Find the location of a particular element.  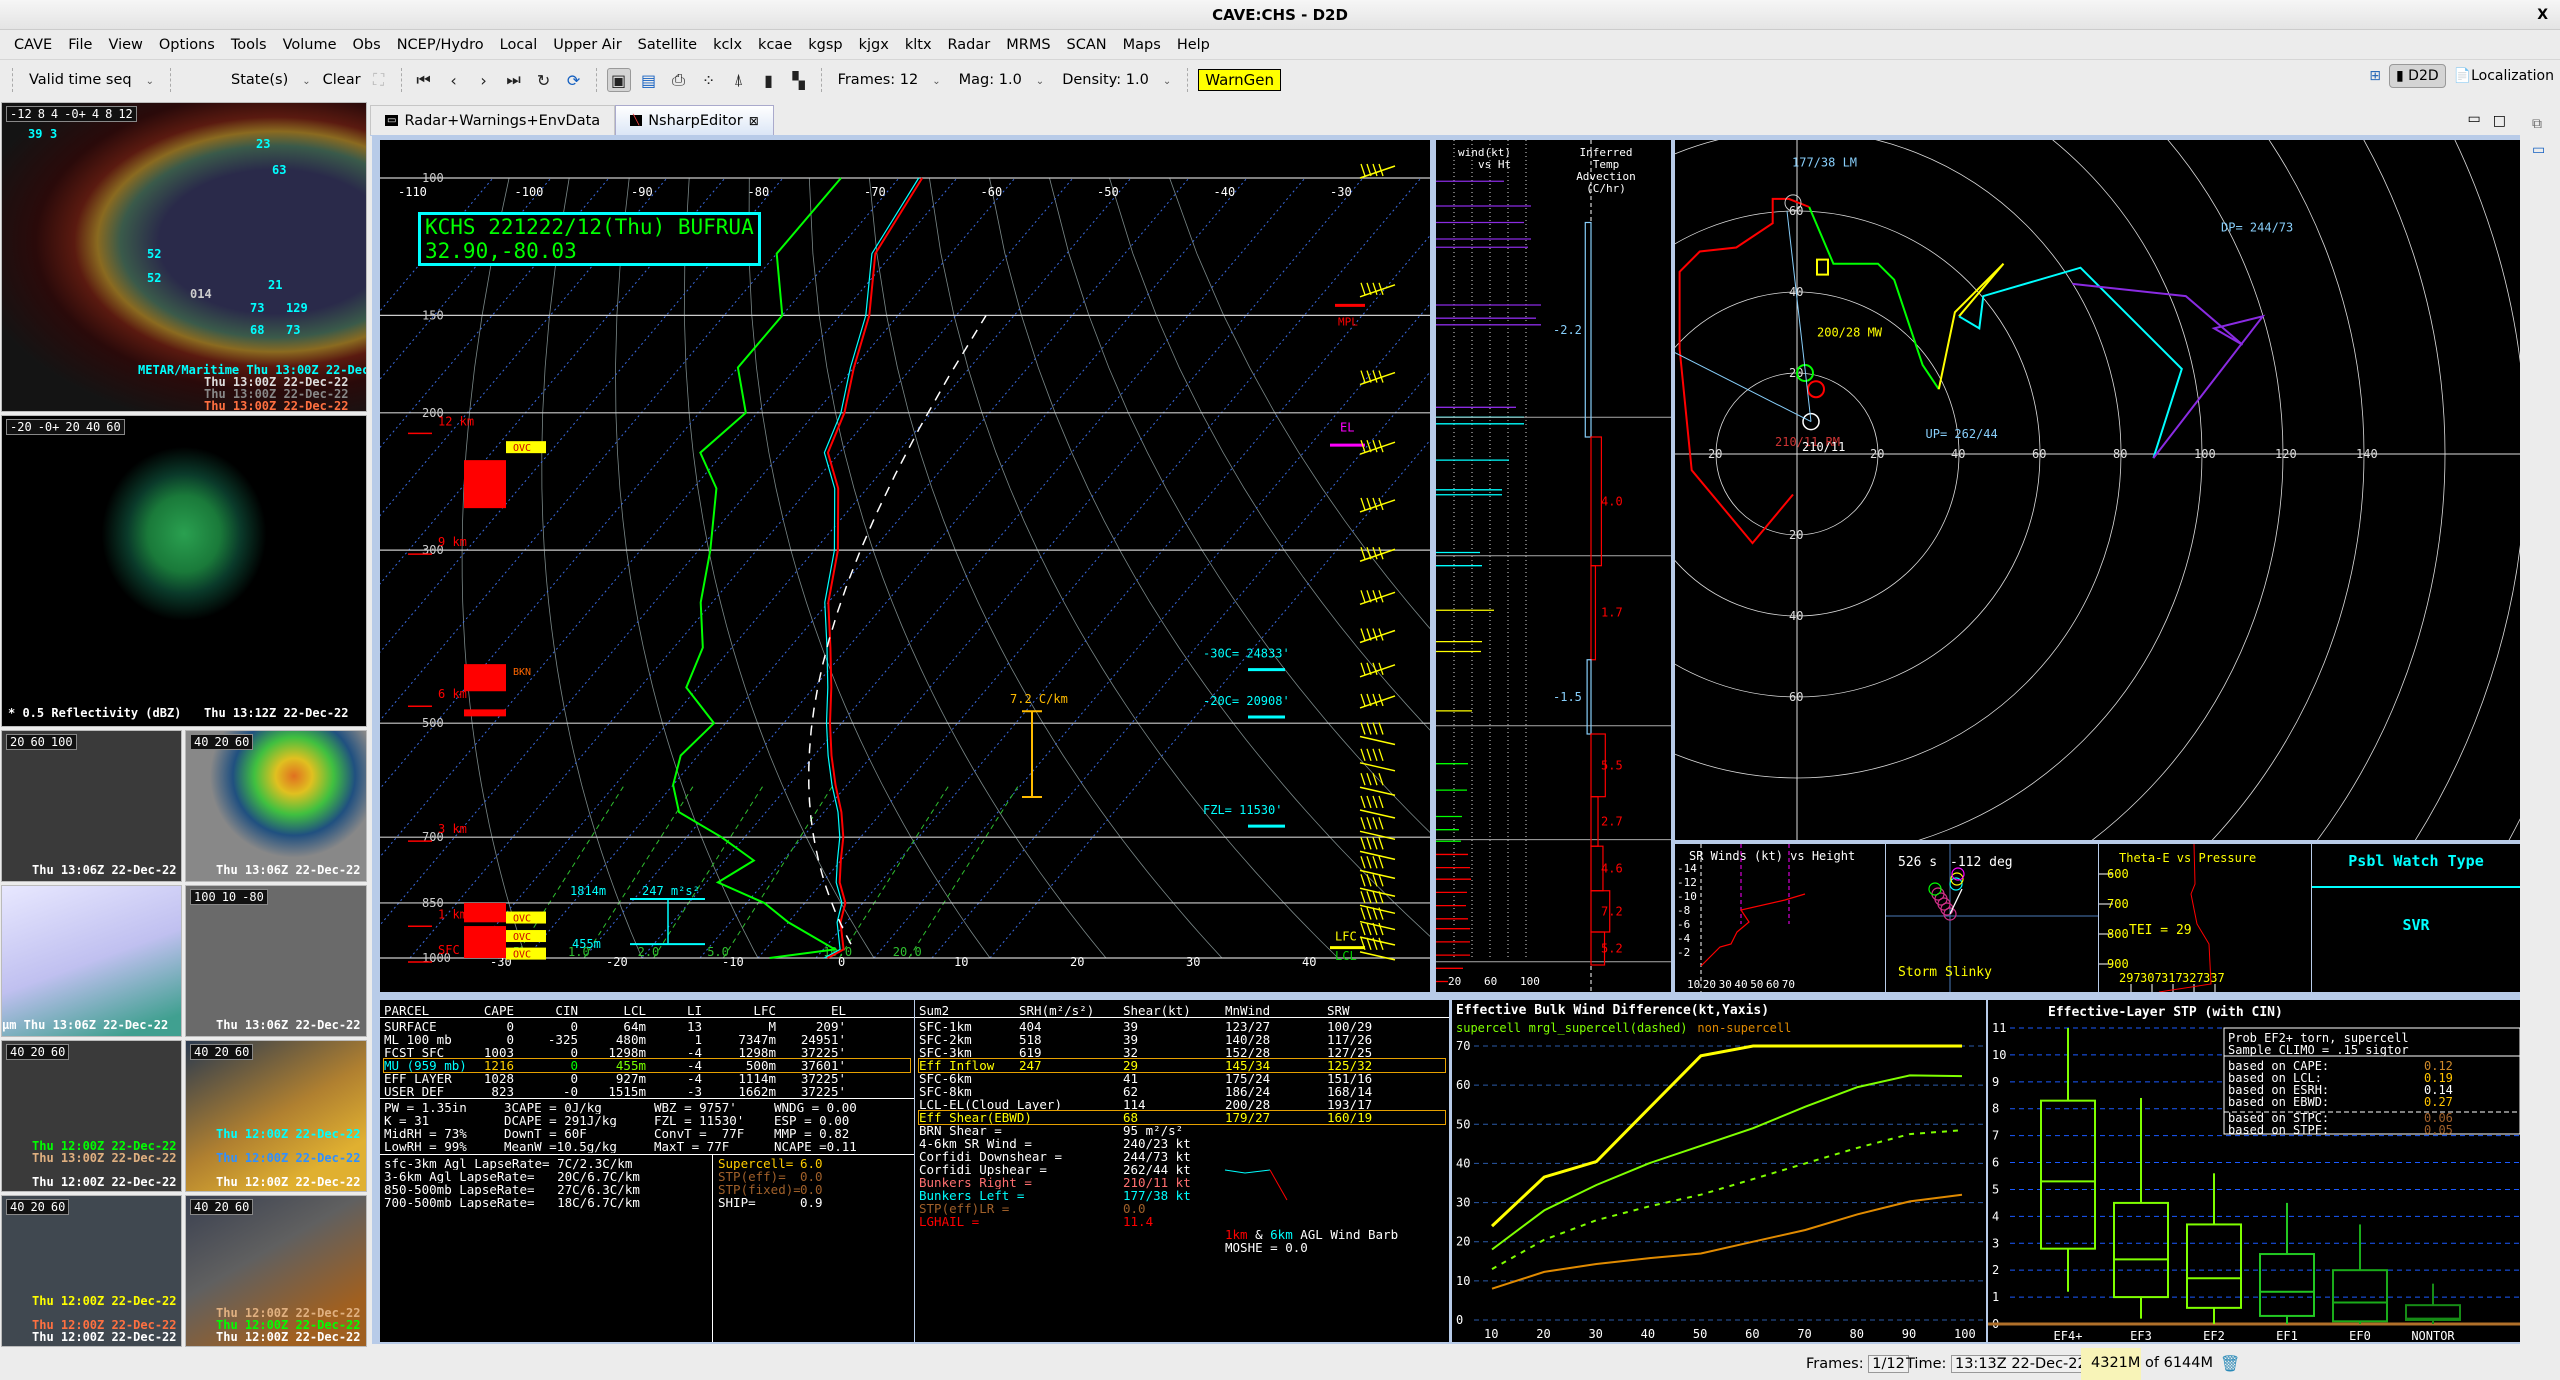

pane2-time: Thu 13:12Z 22-Dec-22 is located at coordinates (276, 713).